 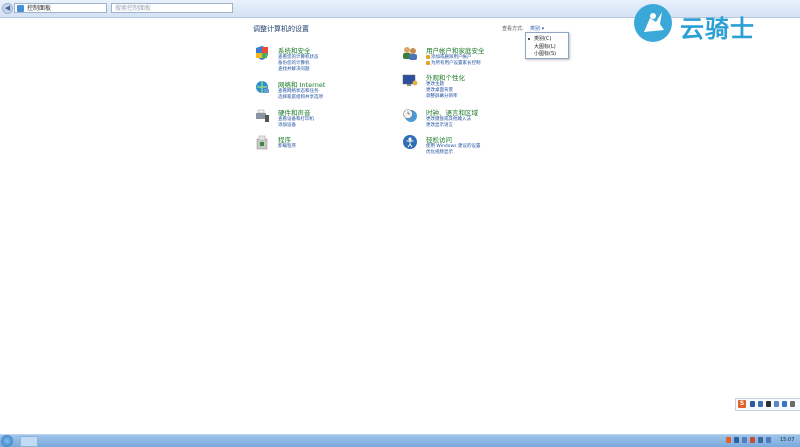 What do you see at coordinates (294, 69) in the screenshot?
I see `category-link: 查找并解决问题` at bounding box center [294, 69].